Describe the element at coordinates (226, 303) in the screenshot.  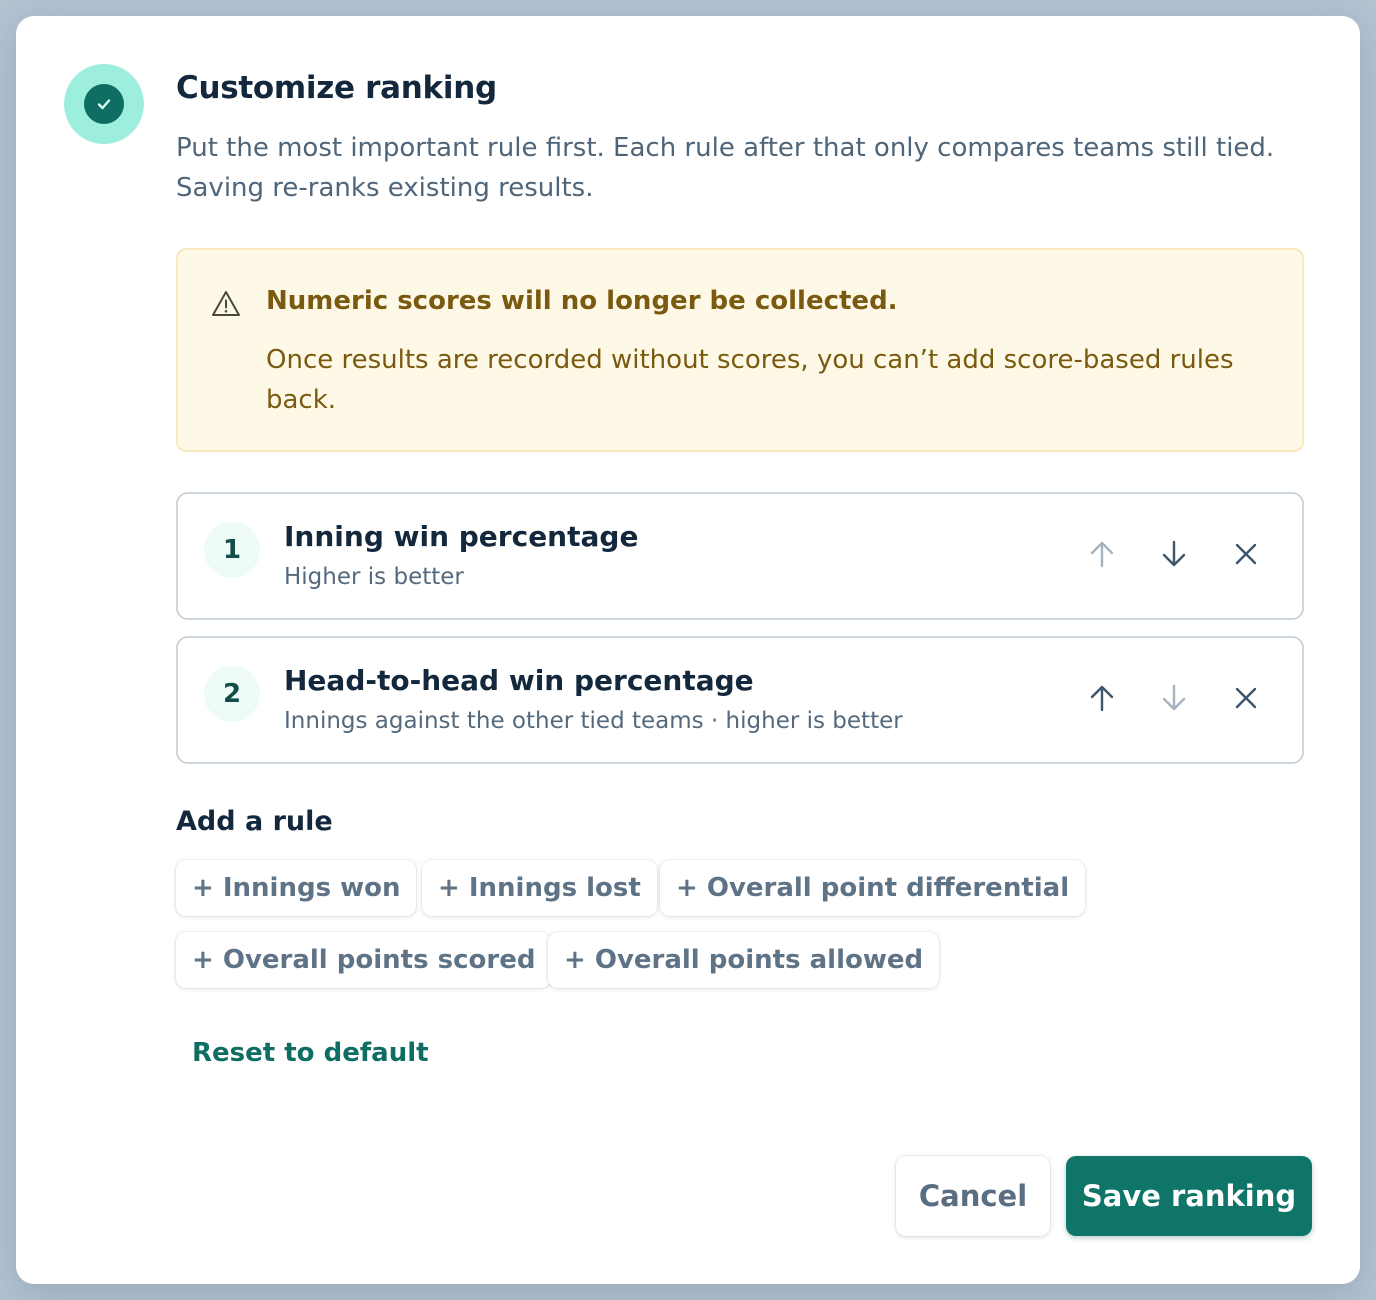
I see `warning-triangle-icon` at that location.